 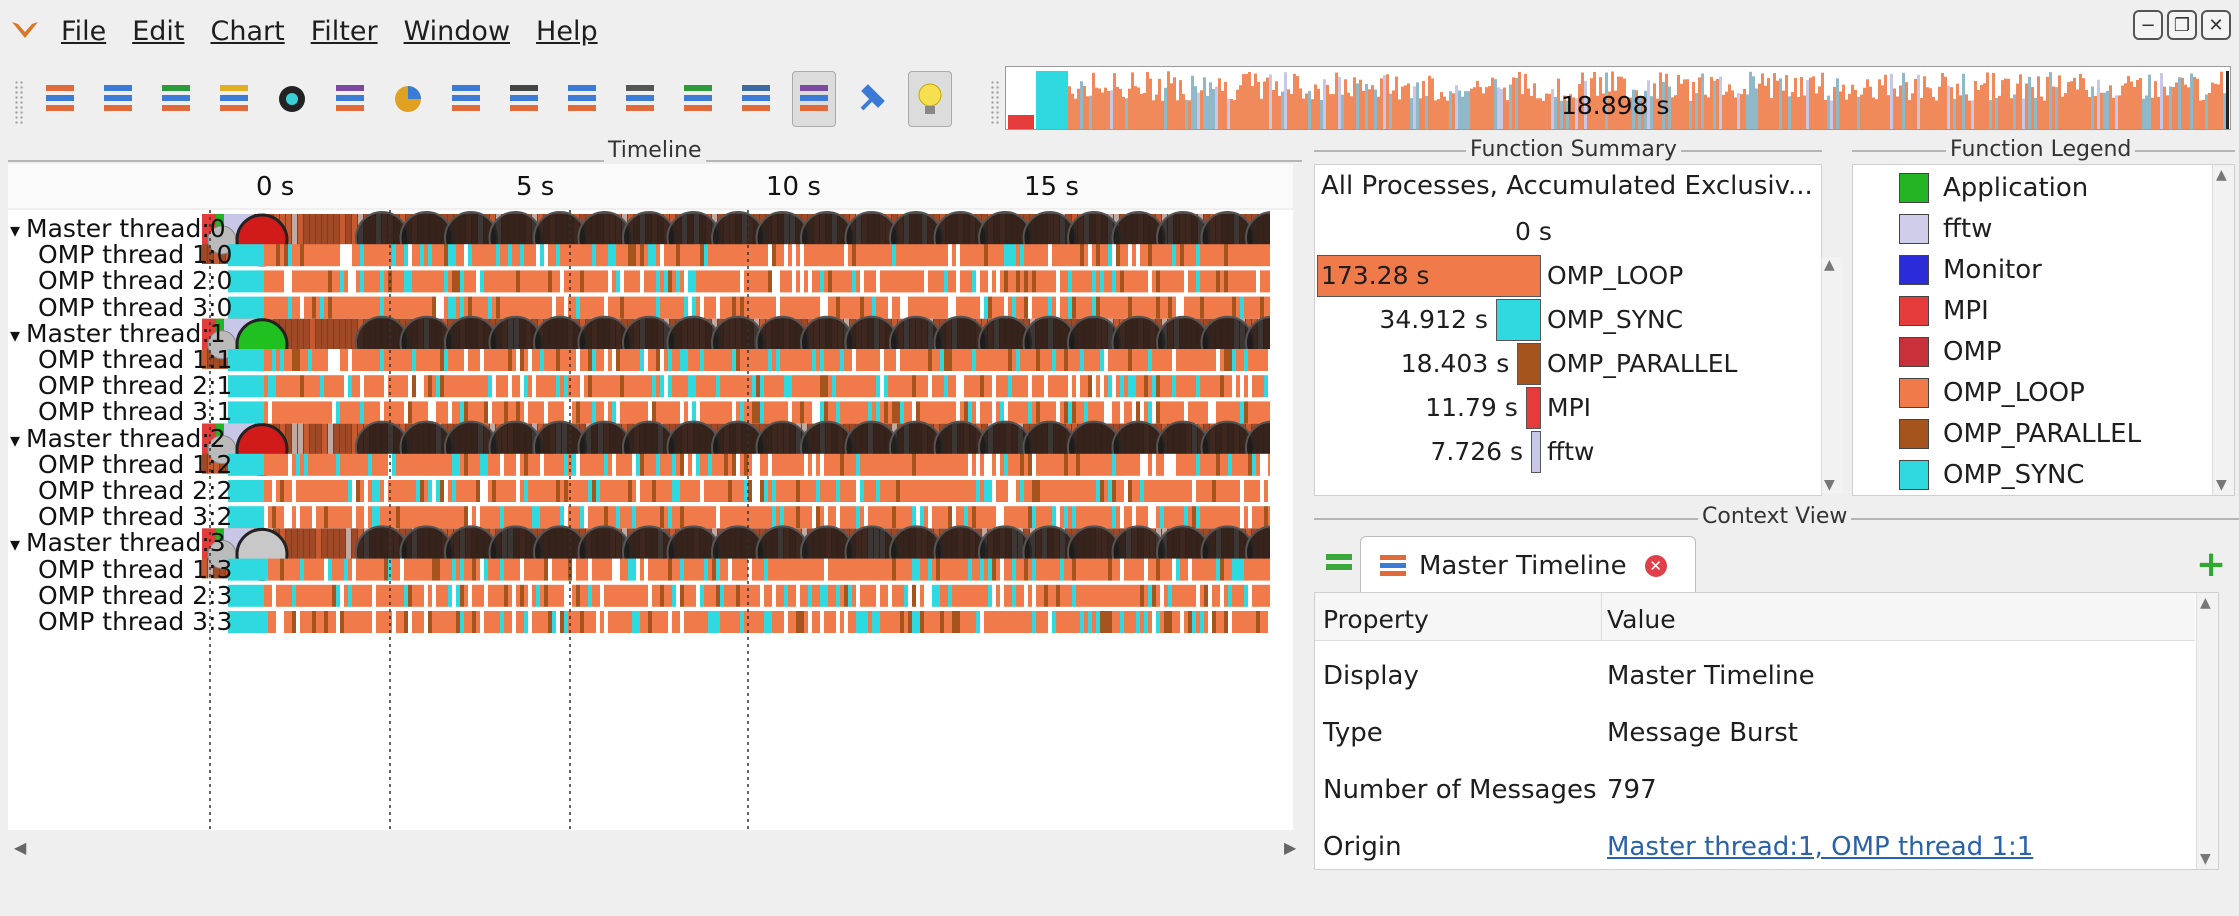 What do you see at coordinates (1051, 187) in the screenshot?
I see `tick-15s: 15 s` at bounding box center [1051, 187].